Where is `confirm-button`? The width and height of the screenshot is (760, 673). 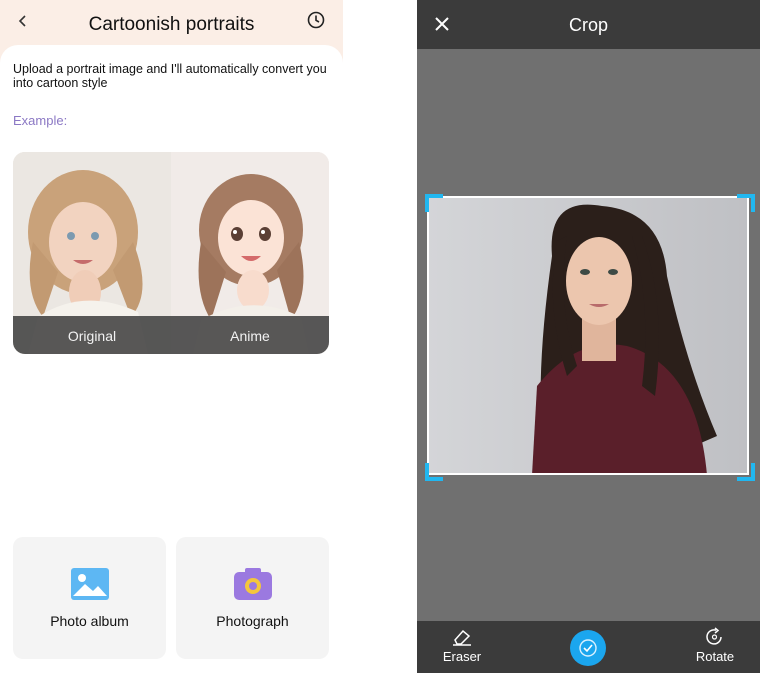
confirm-button is located at coordinates (588, 648).